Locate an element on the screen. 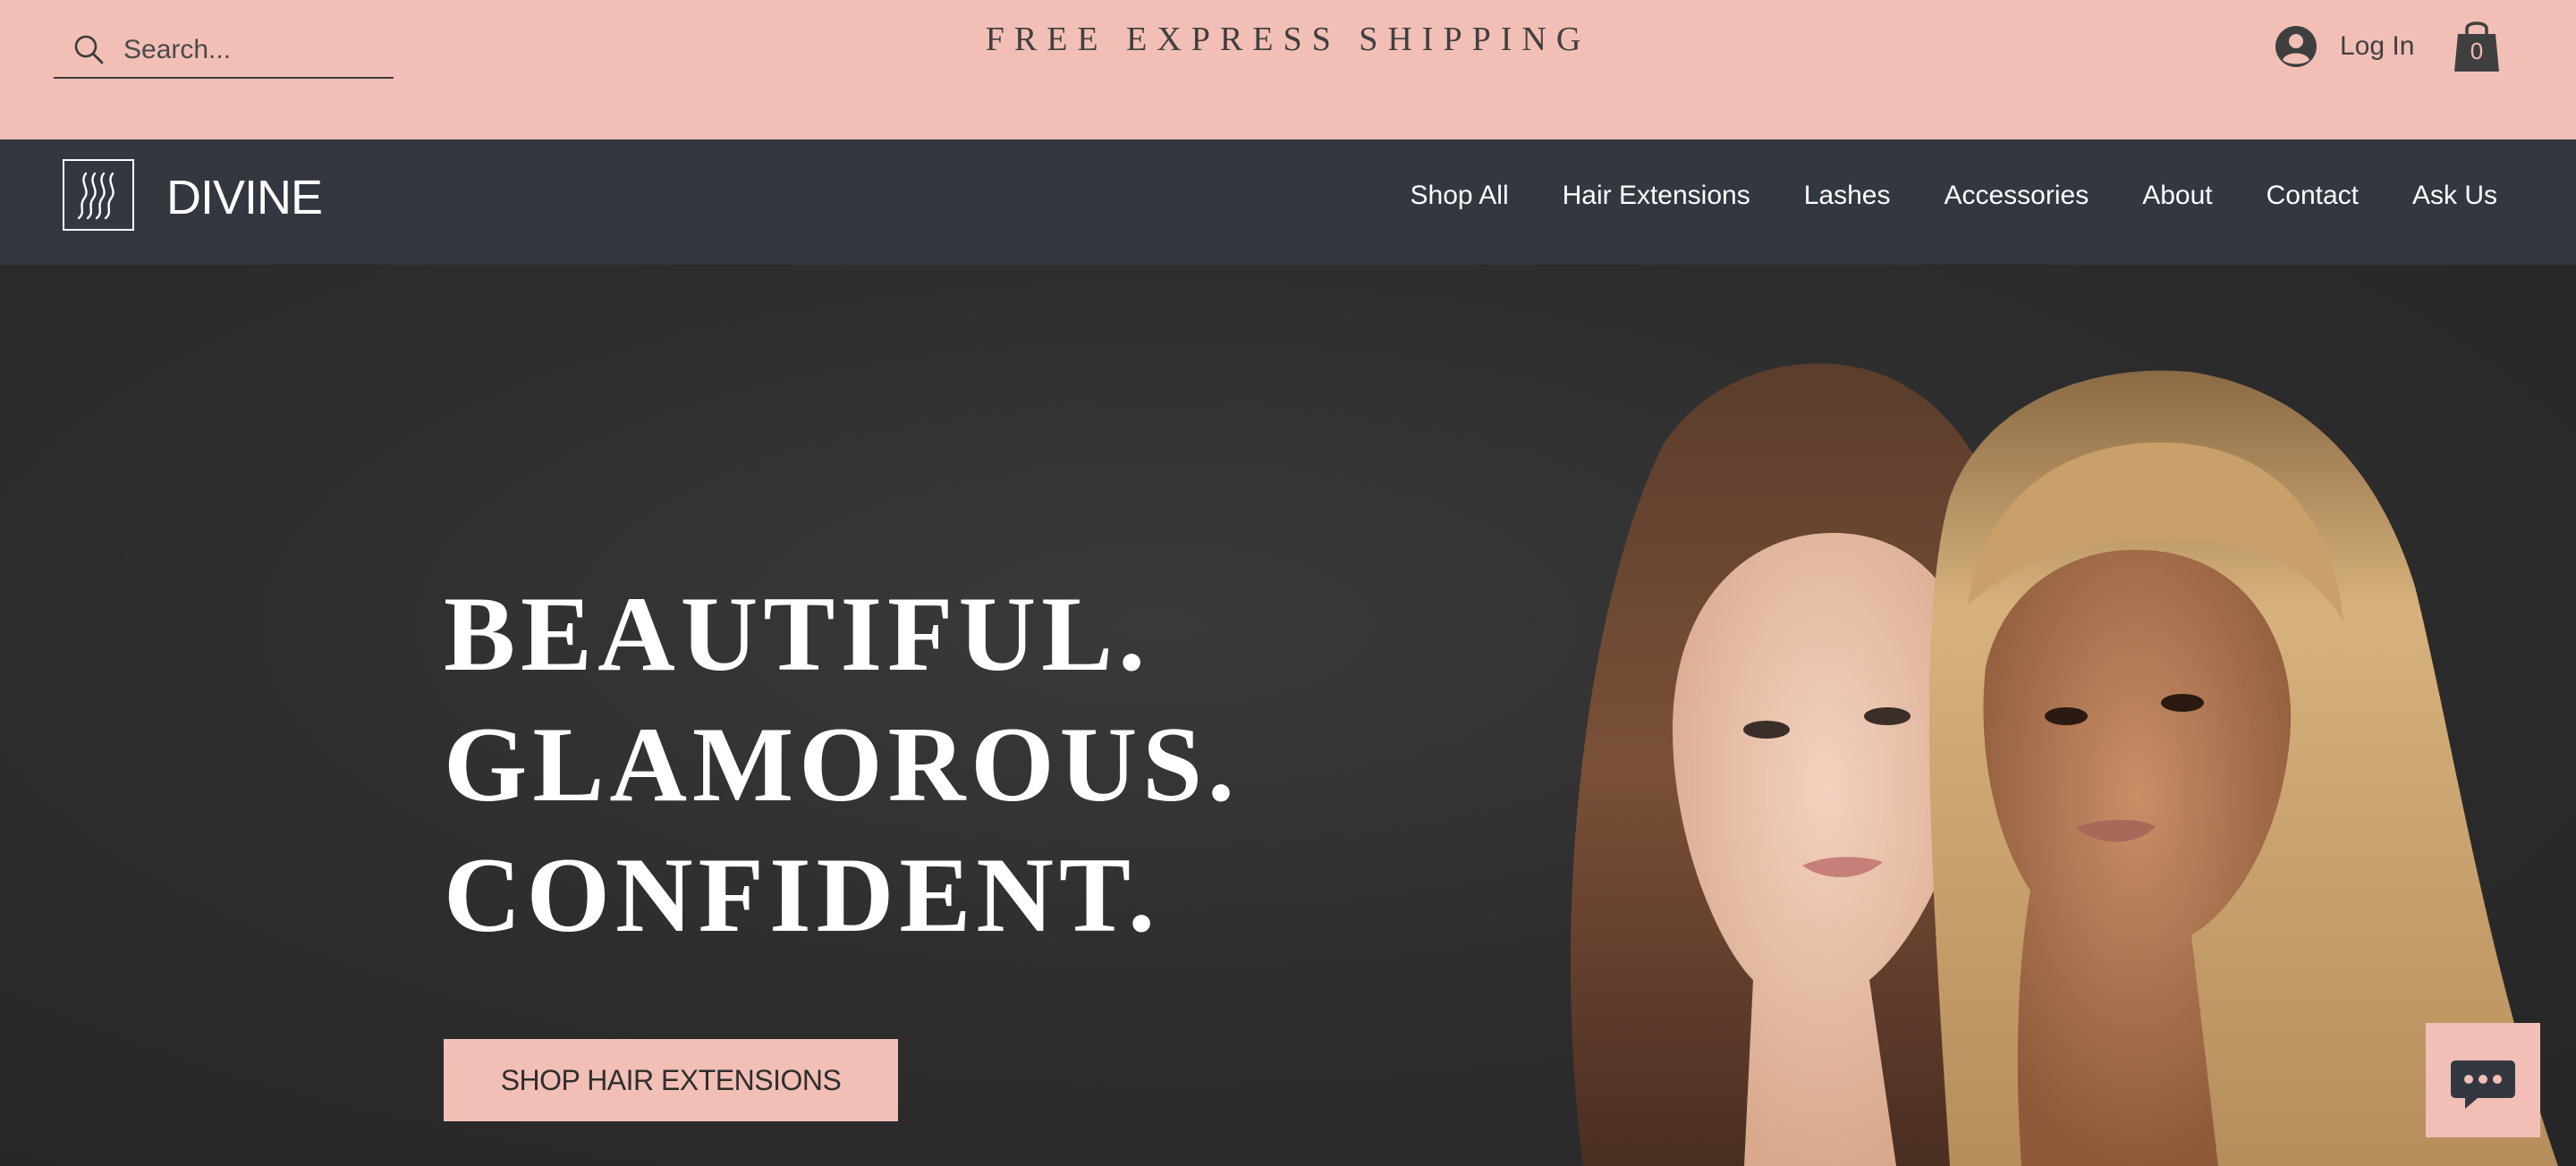 The width and height of the screenshot is (2576, 1166). nav-item-about: About is located at coordinates (2177, 196).